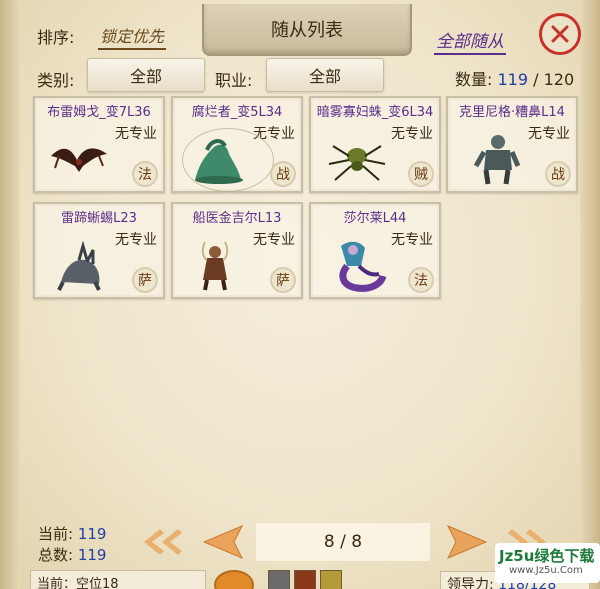  I want to click on total-label: 总数:, so click(56, 555).